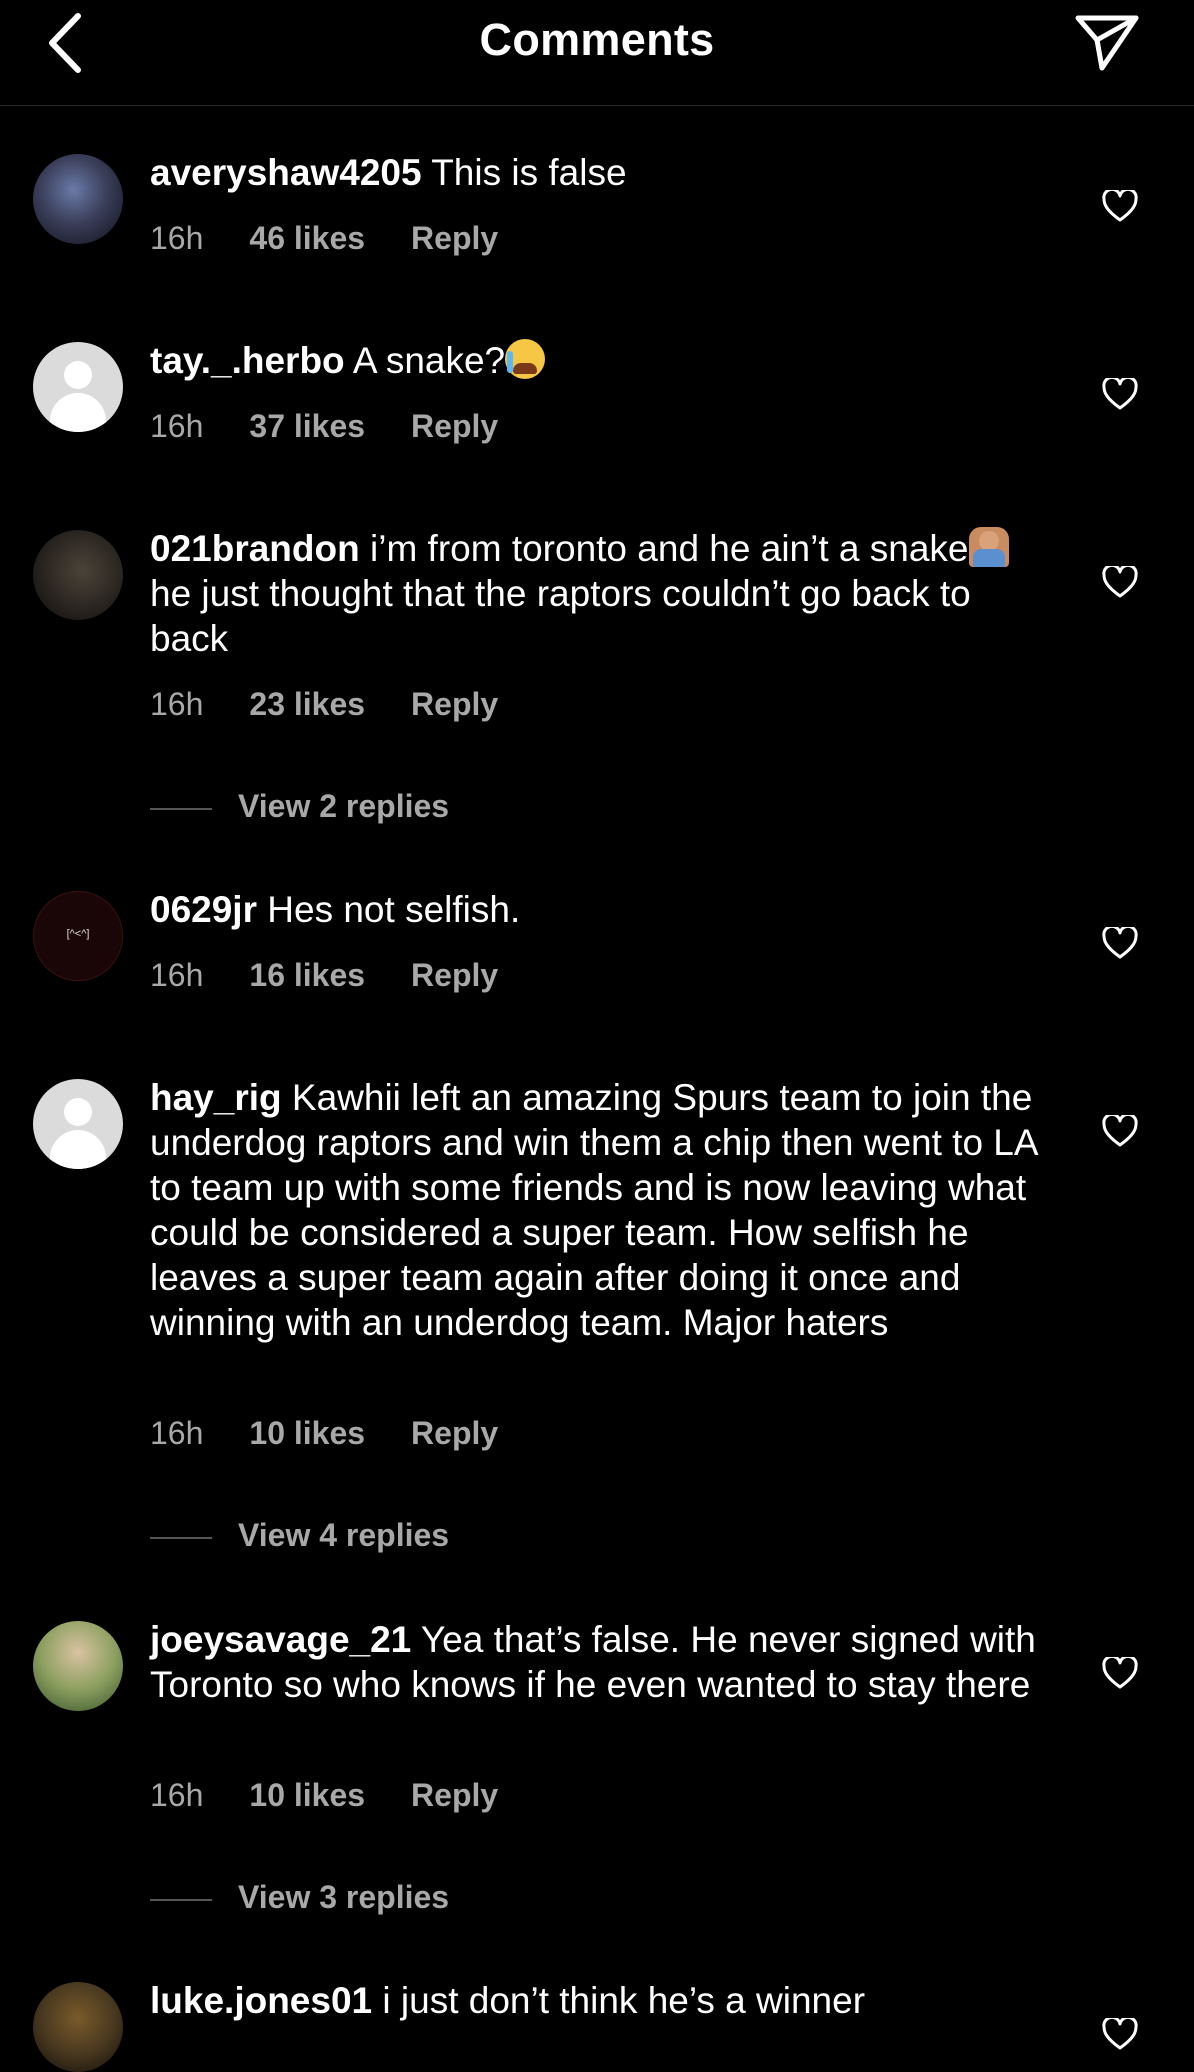 This screenshot has height=2072, width=1194. I want to click on comment-body: A snake?, so click(429, 360).